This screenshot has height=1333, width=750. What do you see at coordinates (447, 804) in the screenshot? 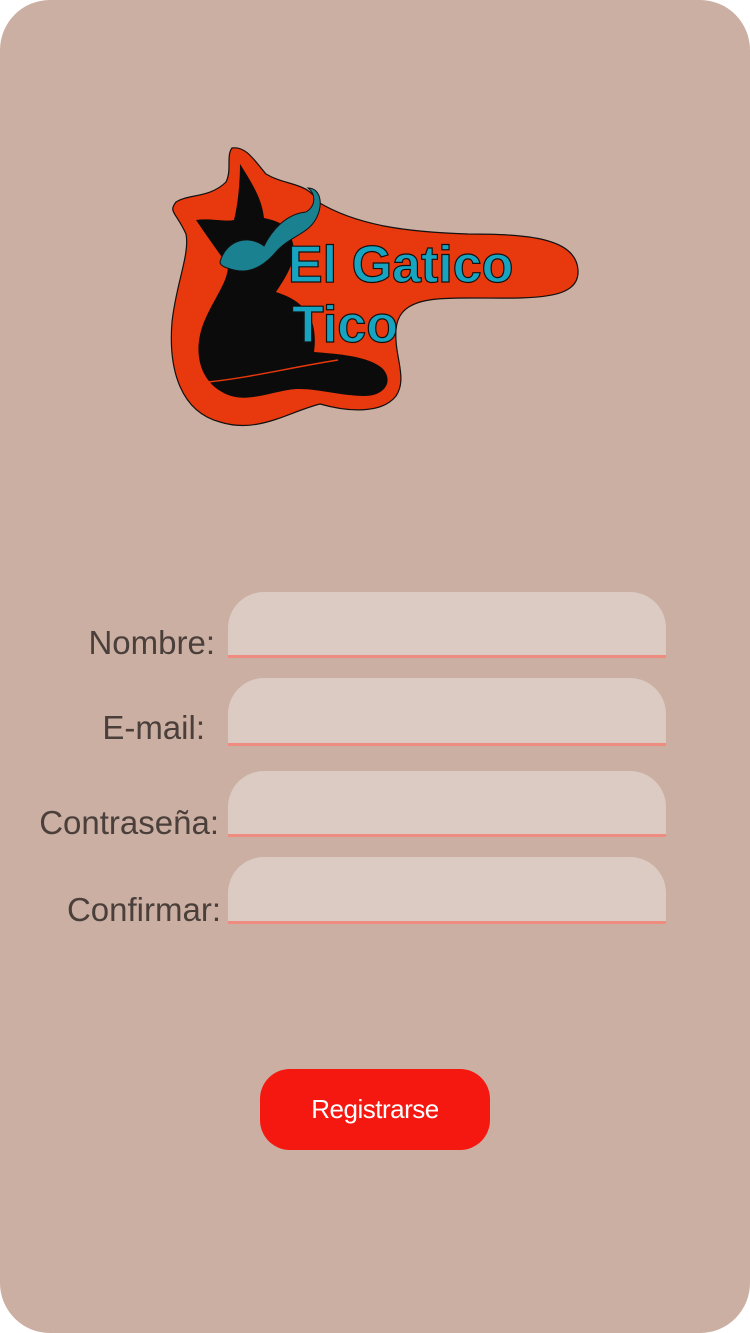
I see `password-input` at bounding box center [447, 804].